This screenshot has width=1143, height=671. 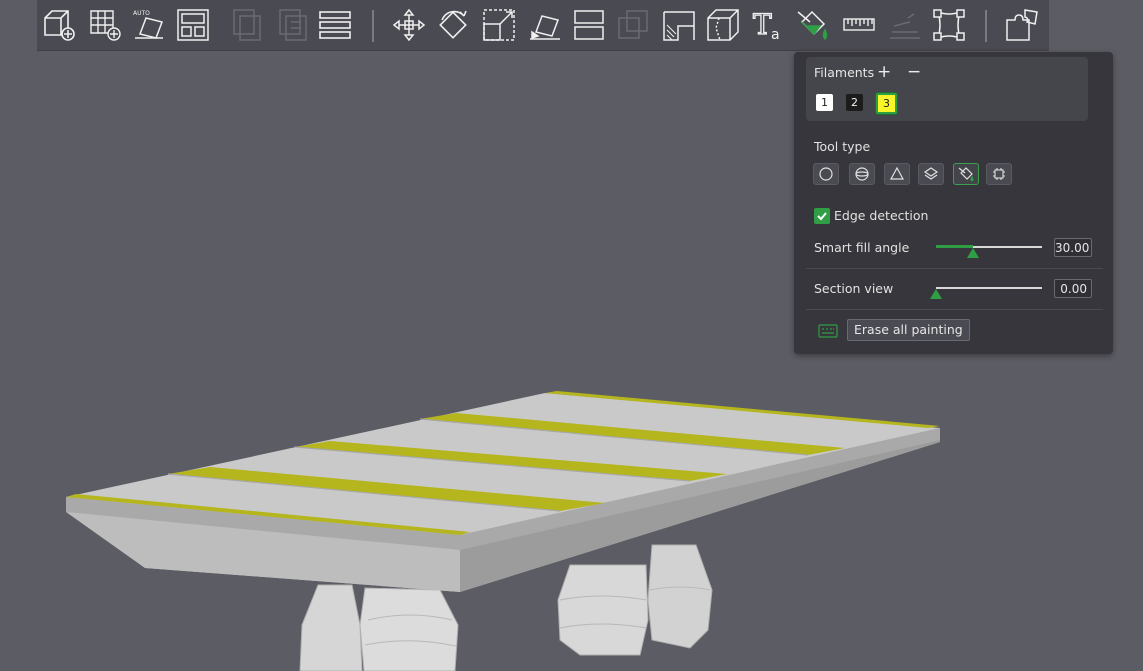 I want to click on scale-icon, so click(x=499, y=25).